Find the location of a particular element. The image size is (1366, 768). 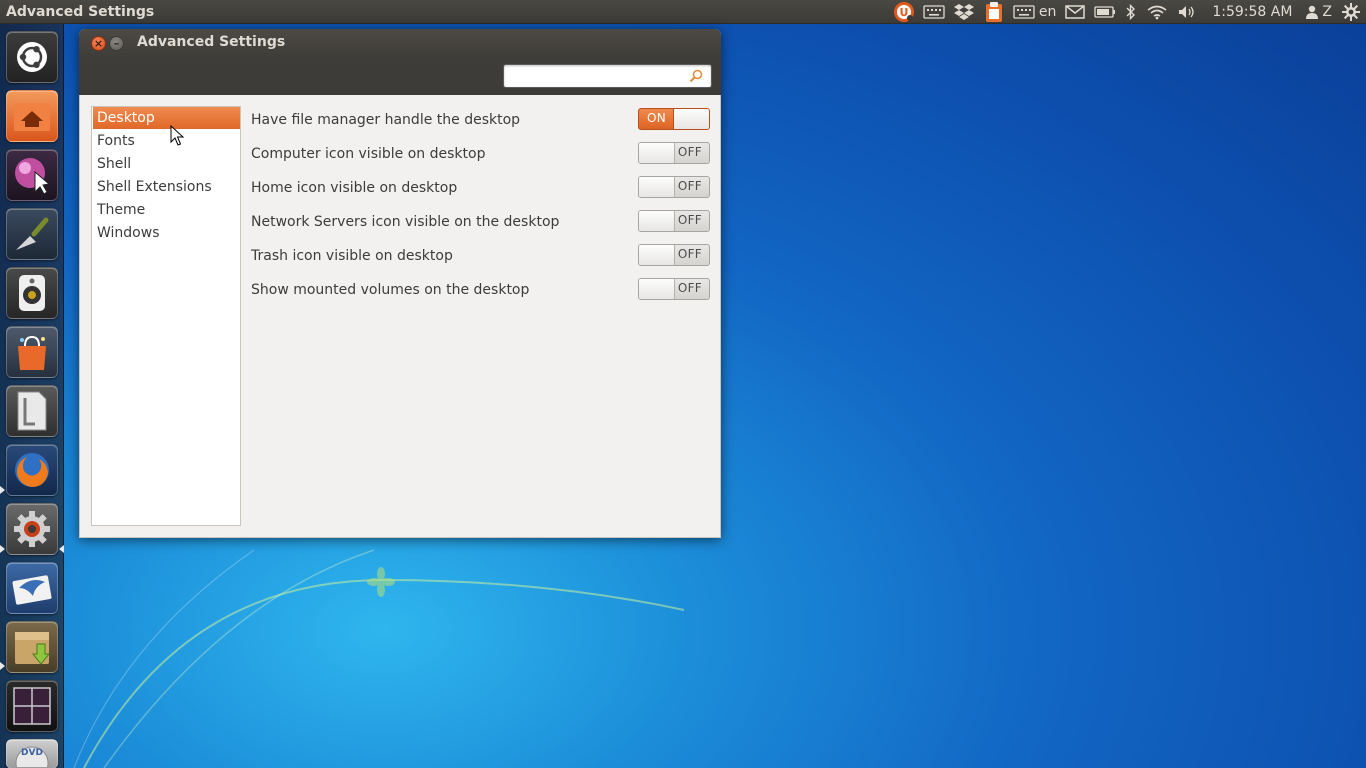

setting-label: Have file manager handle the desktop is located at coordinates (386, 120).